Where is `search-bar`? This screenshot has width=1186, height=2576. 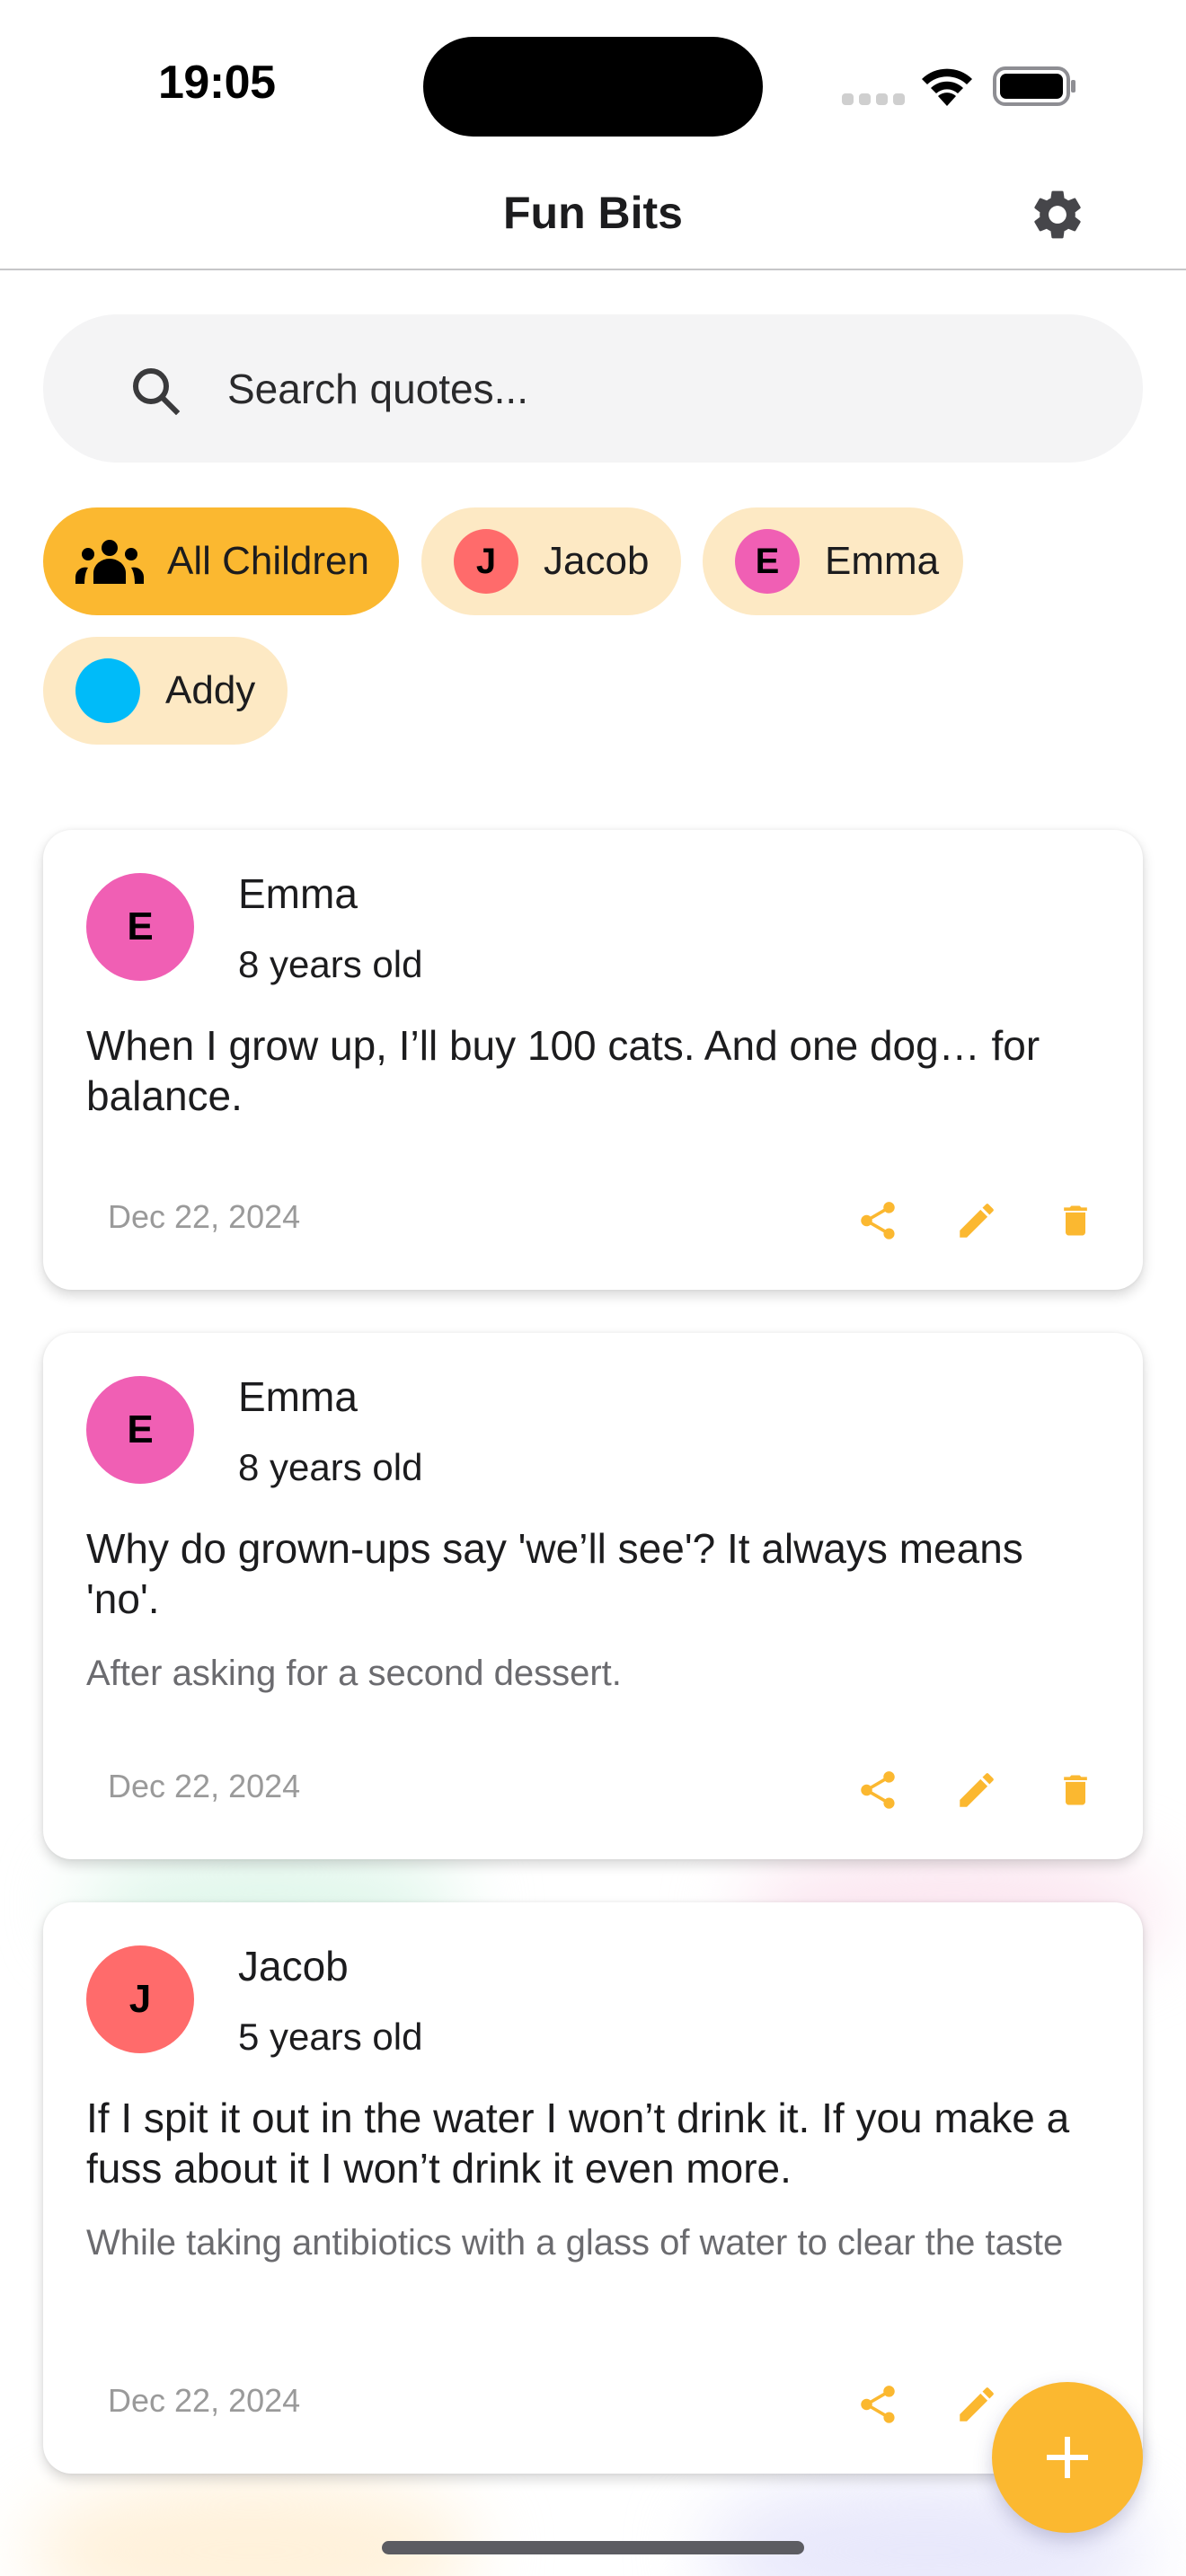
search-bar is located at coordinates (593, 388).